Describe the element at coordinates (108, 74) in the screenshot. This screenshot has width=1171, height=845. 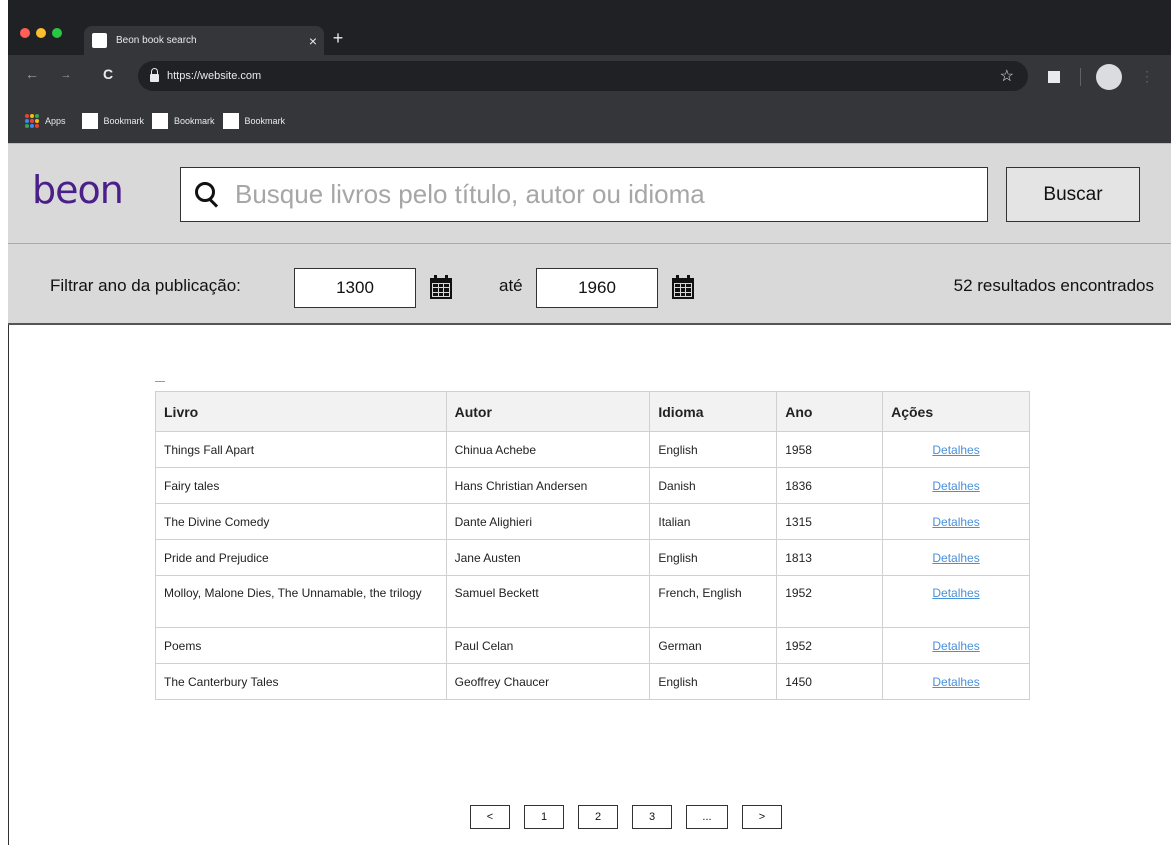
I see `reload-button: C` at that location.